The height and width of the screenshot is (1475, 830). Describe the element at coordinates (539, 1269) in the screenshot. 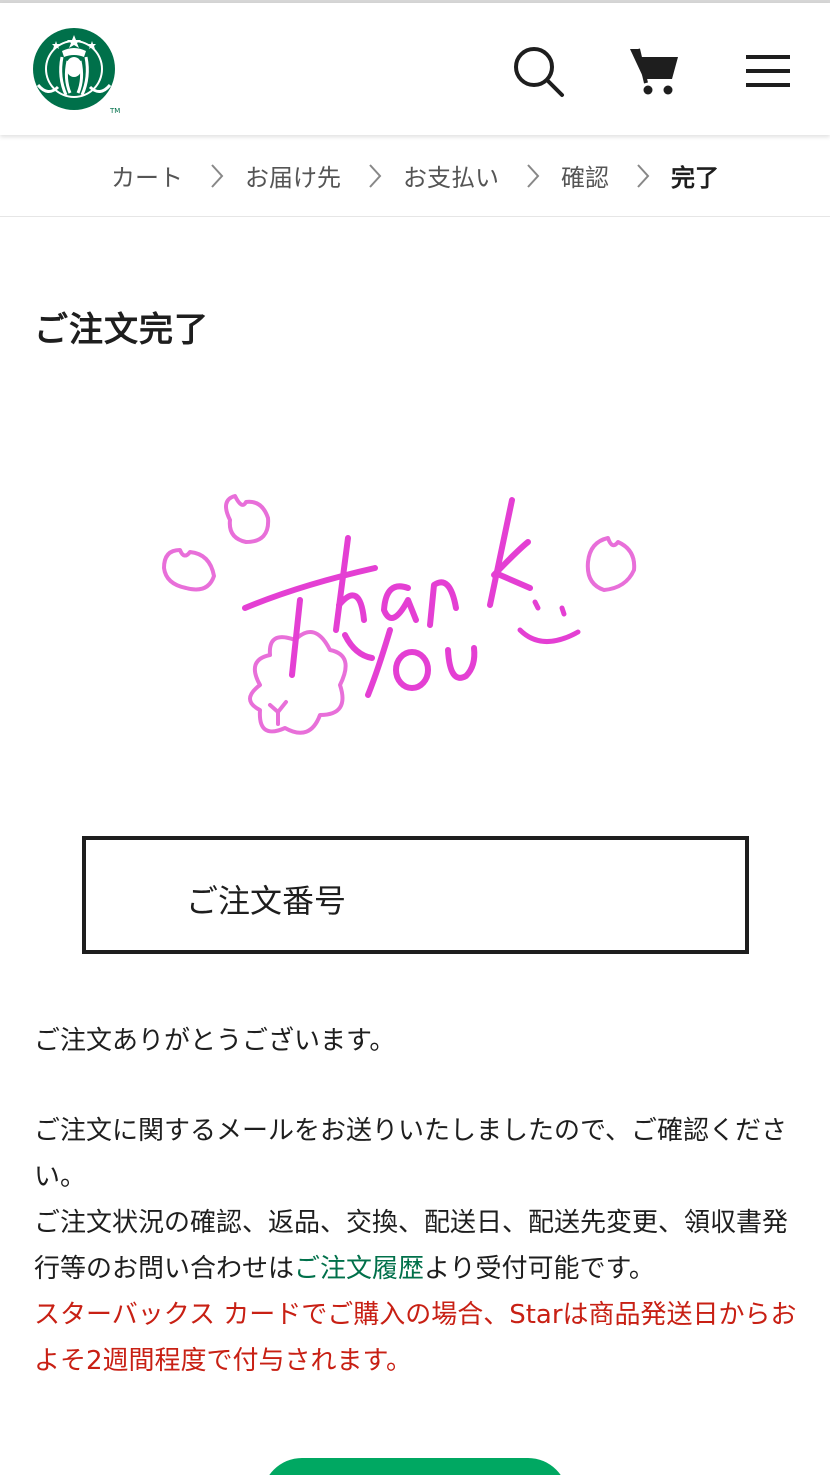

I see `inquiry-text-after: より受付可能です。` at that location.